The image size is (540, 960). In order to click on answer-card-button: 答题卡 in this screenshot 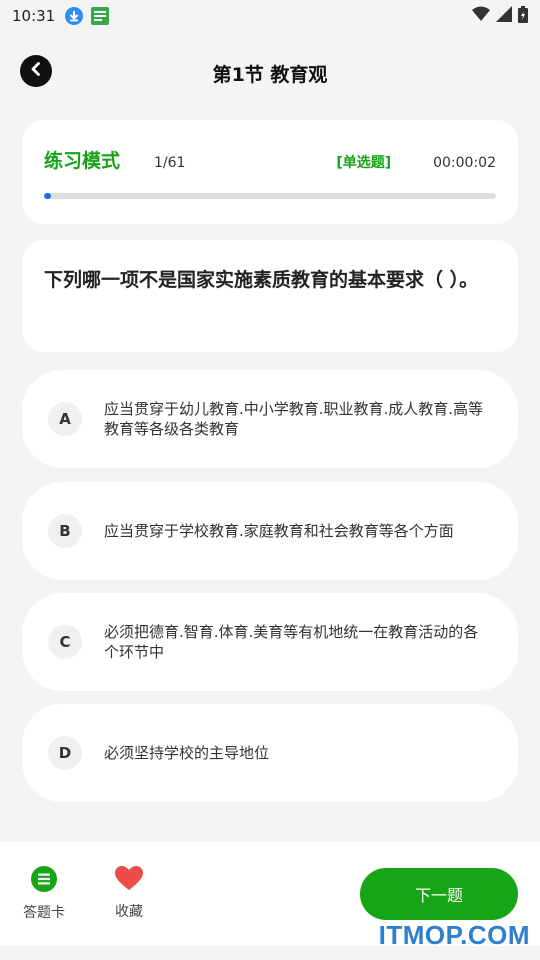, I will do `click(44, 894)`.